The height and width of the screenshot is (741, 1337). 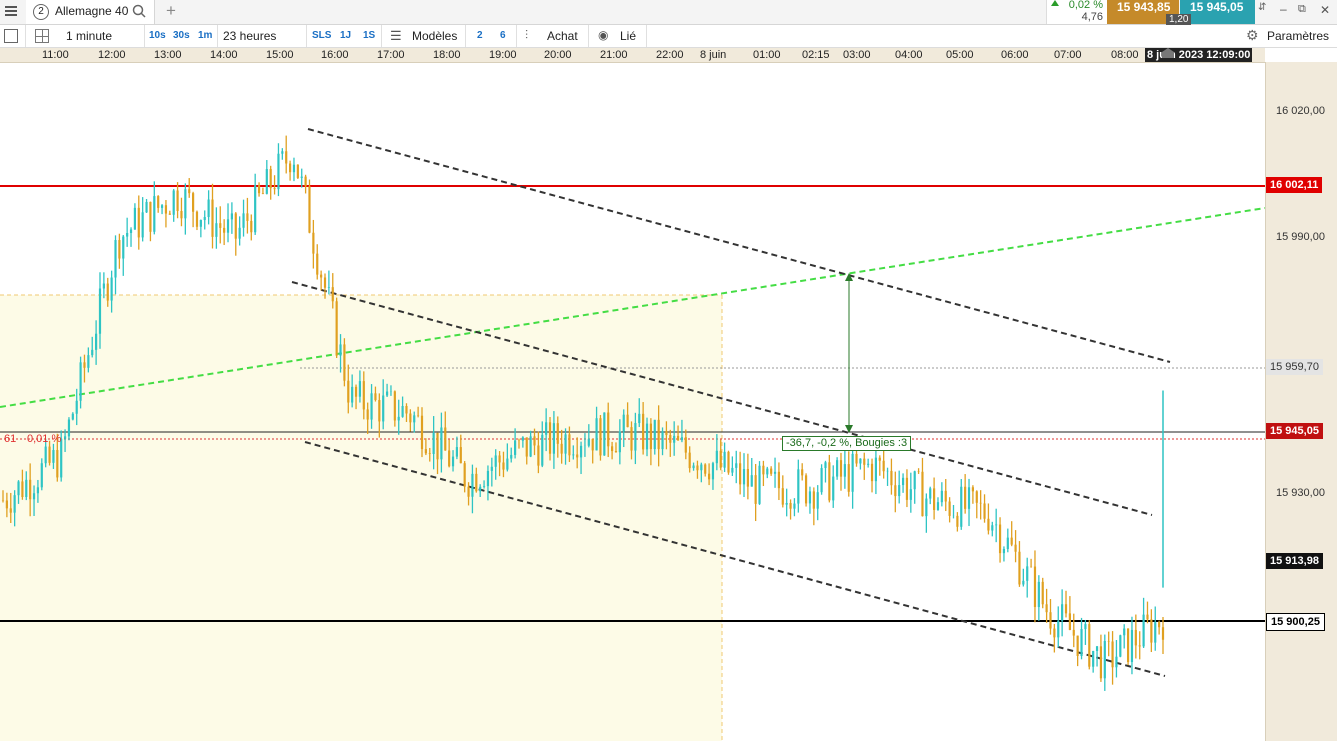 What do you see at coordinates (1055, 3) in the screenshot?
I see `up-arrow-icon` at bounding box center [1055, 3].